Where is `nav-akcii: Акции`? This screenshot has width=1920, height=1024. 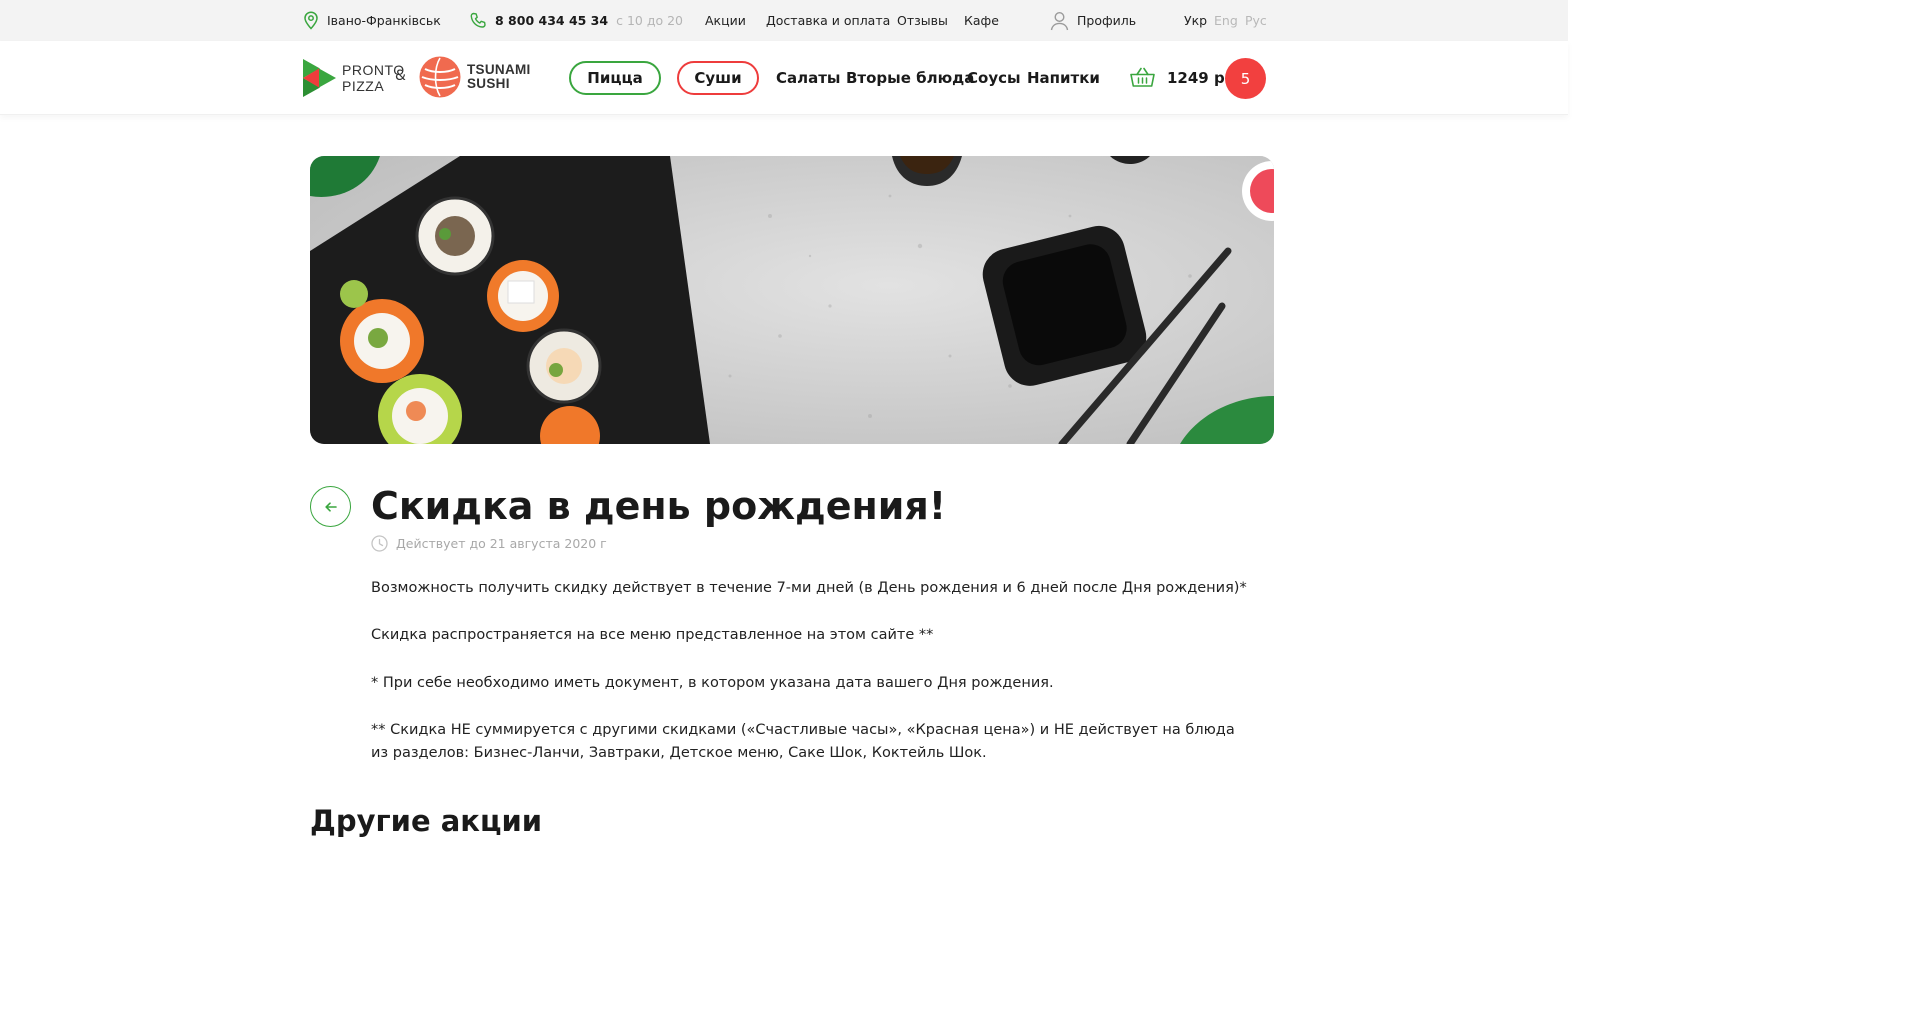 nav-akcii: Акции is located at coordinates (725, 20).